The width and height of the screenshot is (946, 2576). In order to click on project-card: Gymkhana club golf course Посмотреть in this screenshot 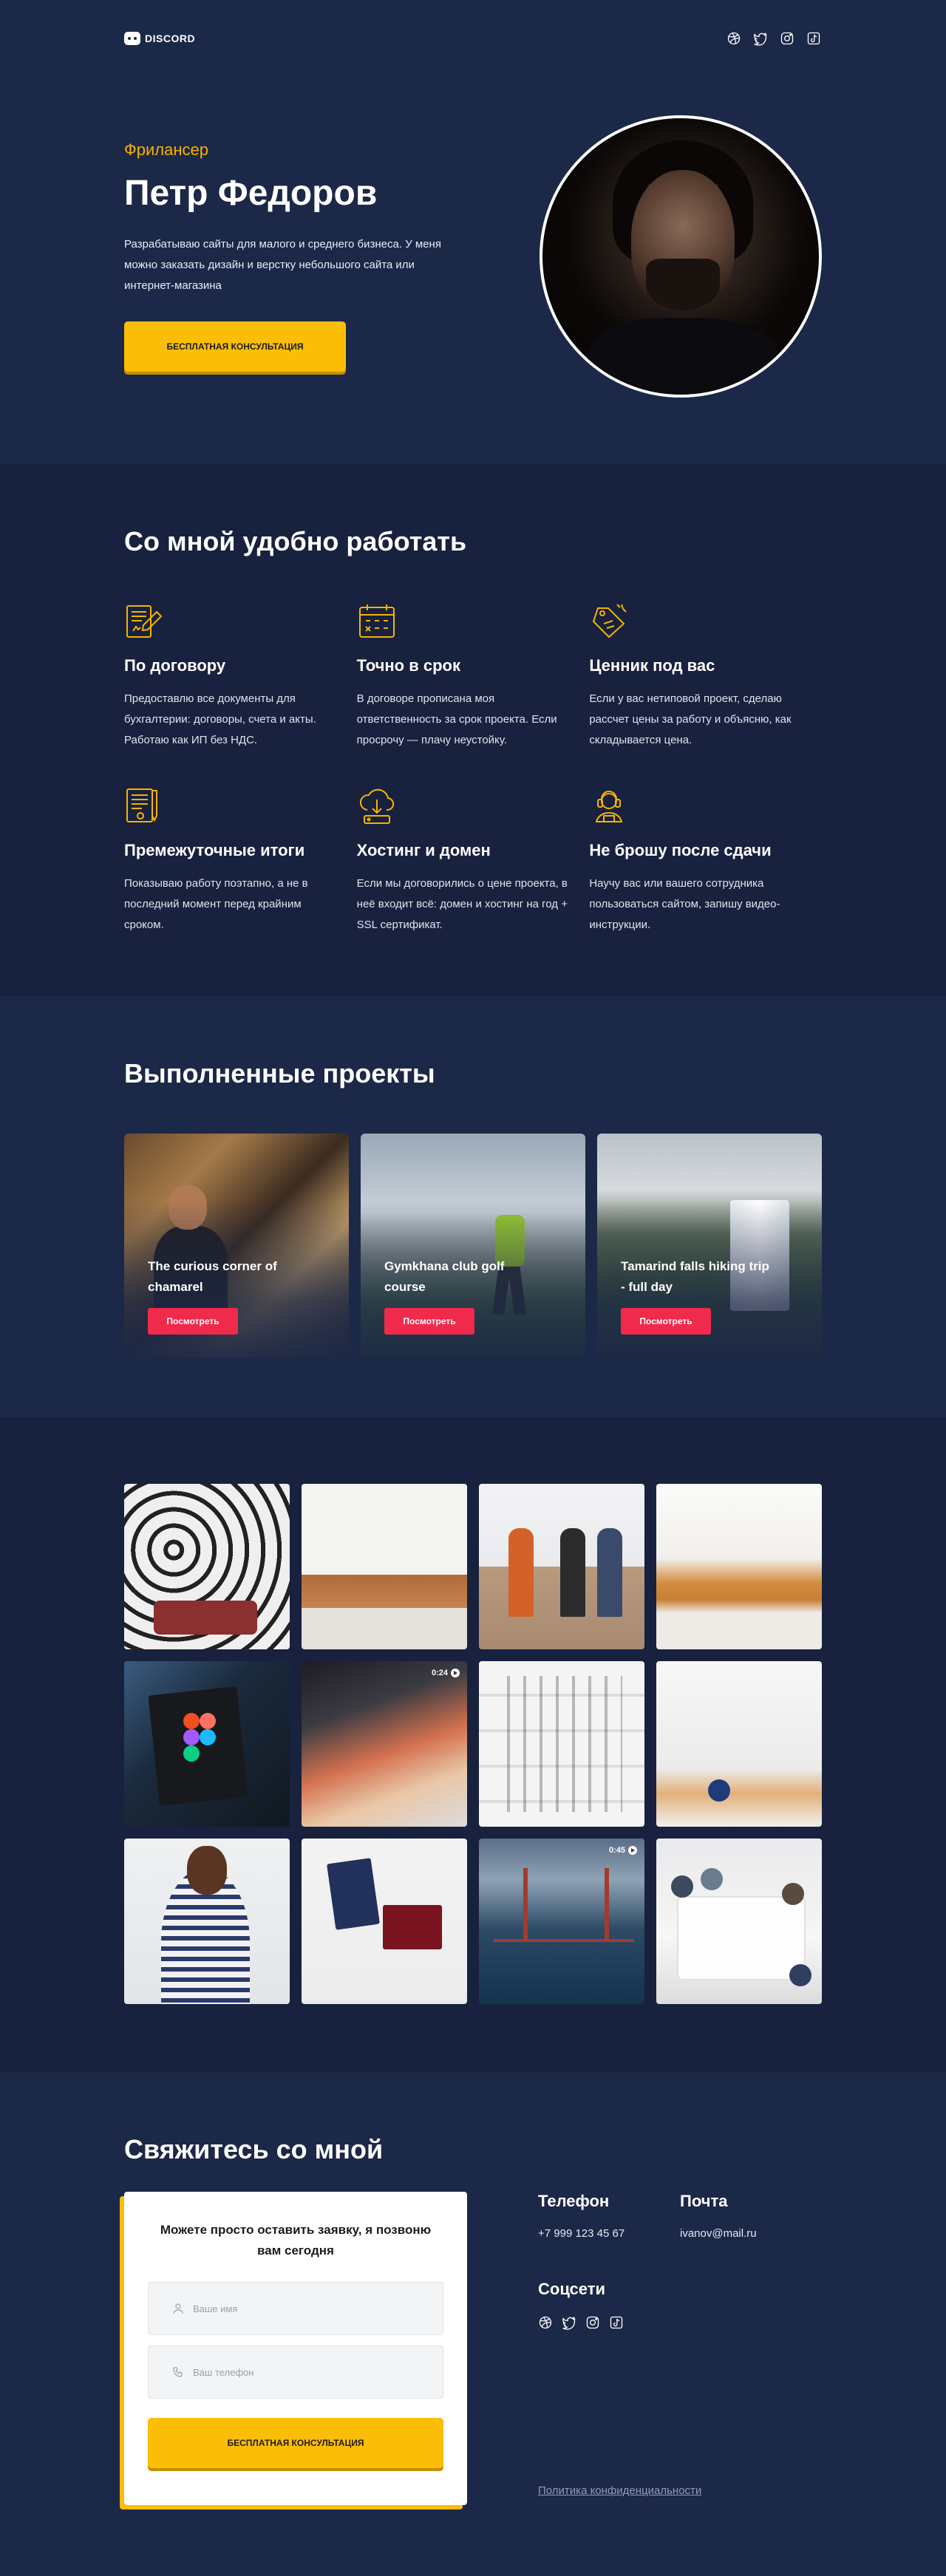, I will do `click(473, 1246)`.